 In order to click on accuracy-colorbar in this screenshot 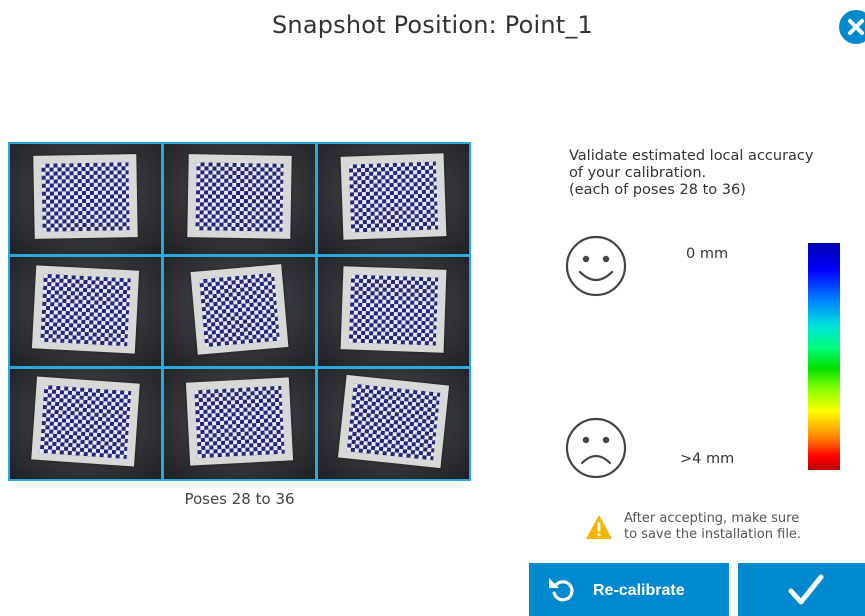, I will do `click(824, 356)`.